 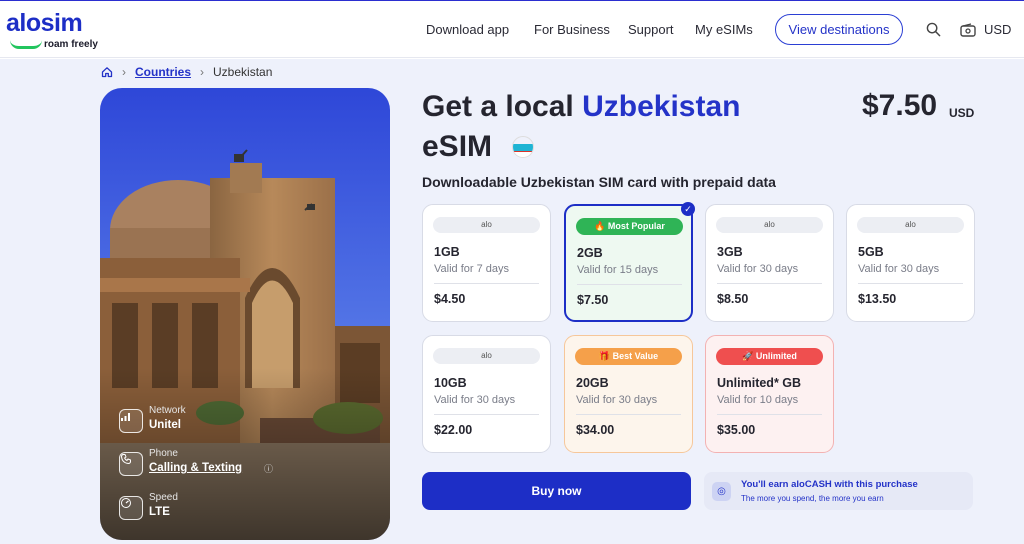 What do you see at coordinates (769, 356) in the screenshot?
I see `unlimited-badge: 🚀 Unlimited` at bounding box center [769, 356].